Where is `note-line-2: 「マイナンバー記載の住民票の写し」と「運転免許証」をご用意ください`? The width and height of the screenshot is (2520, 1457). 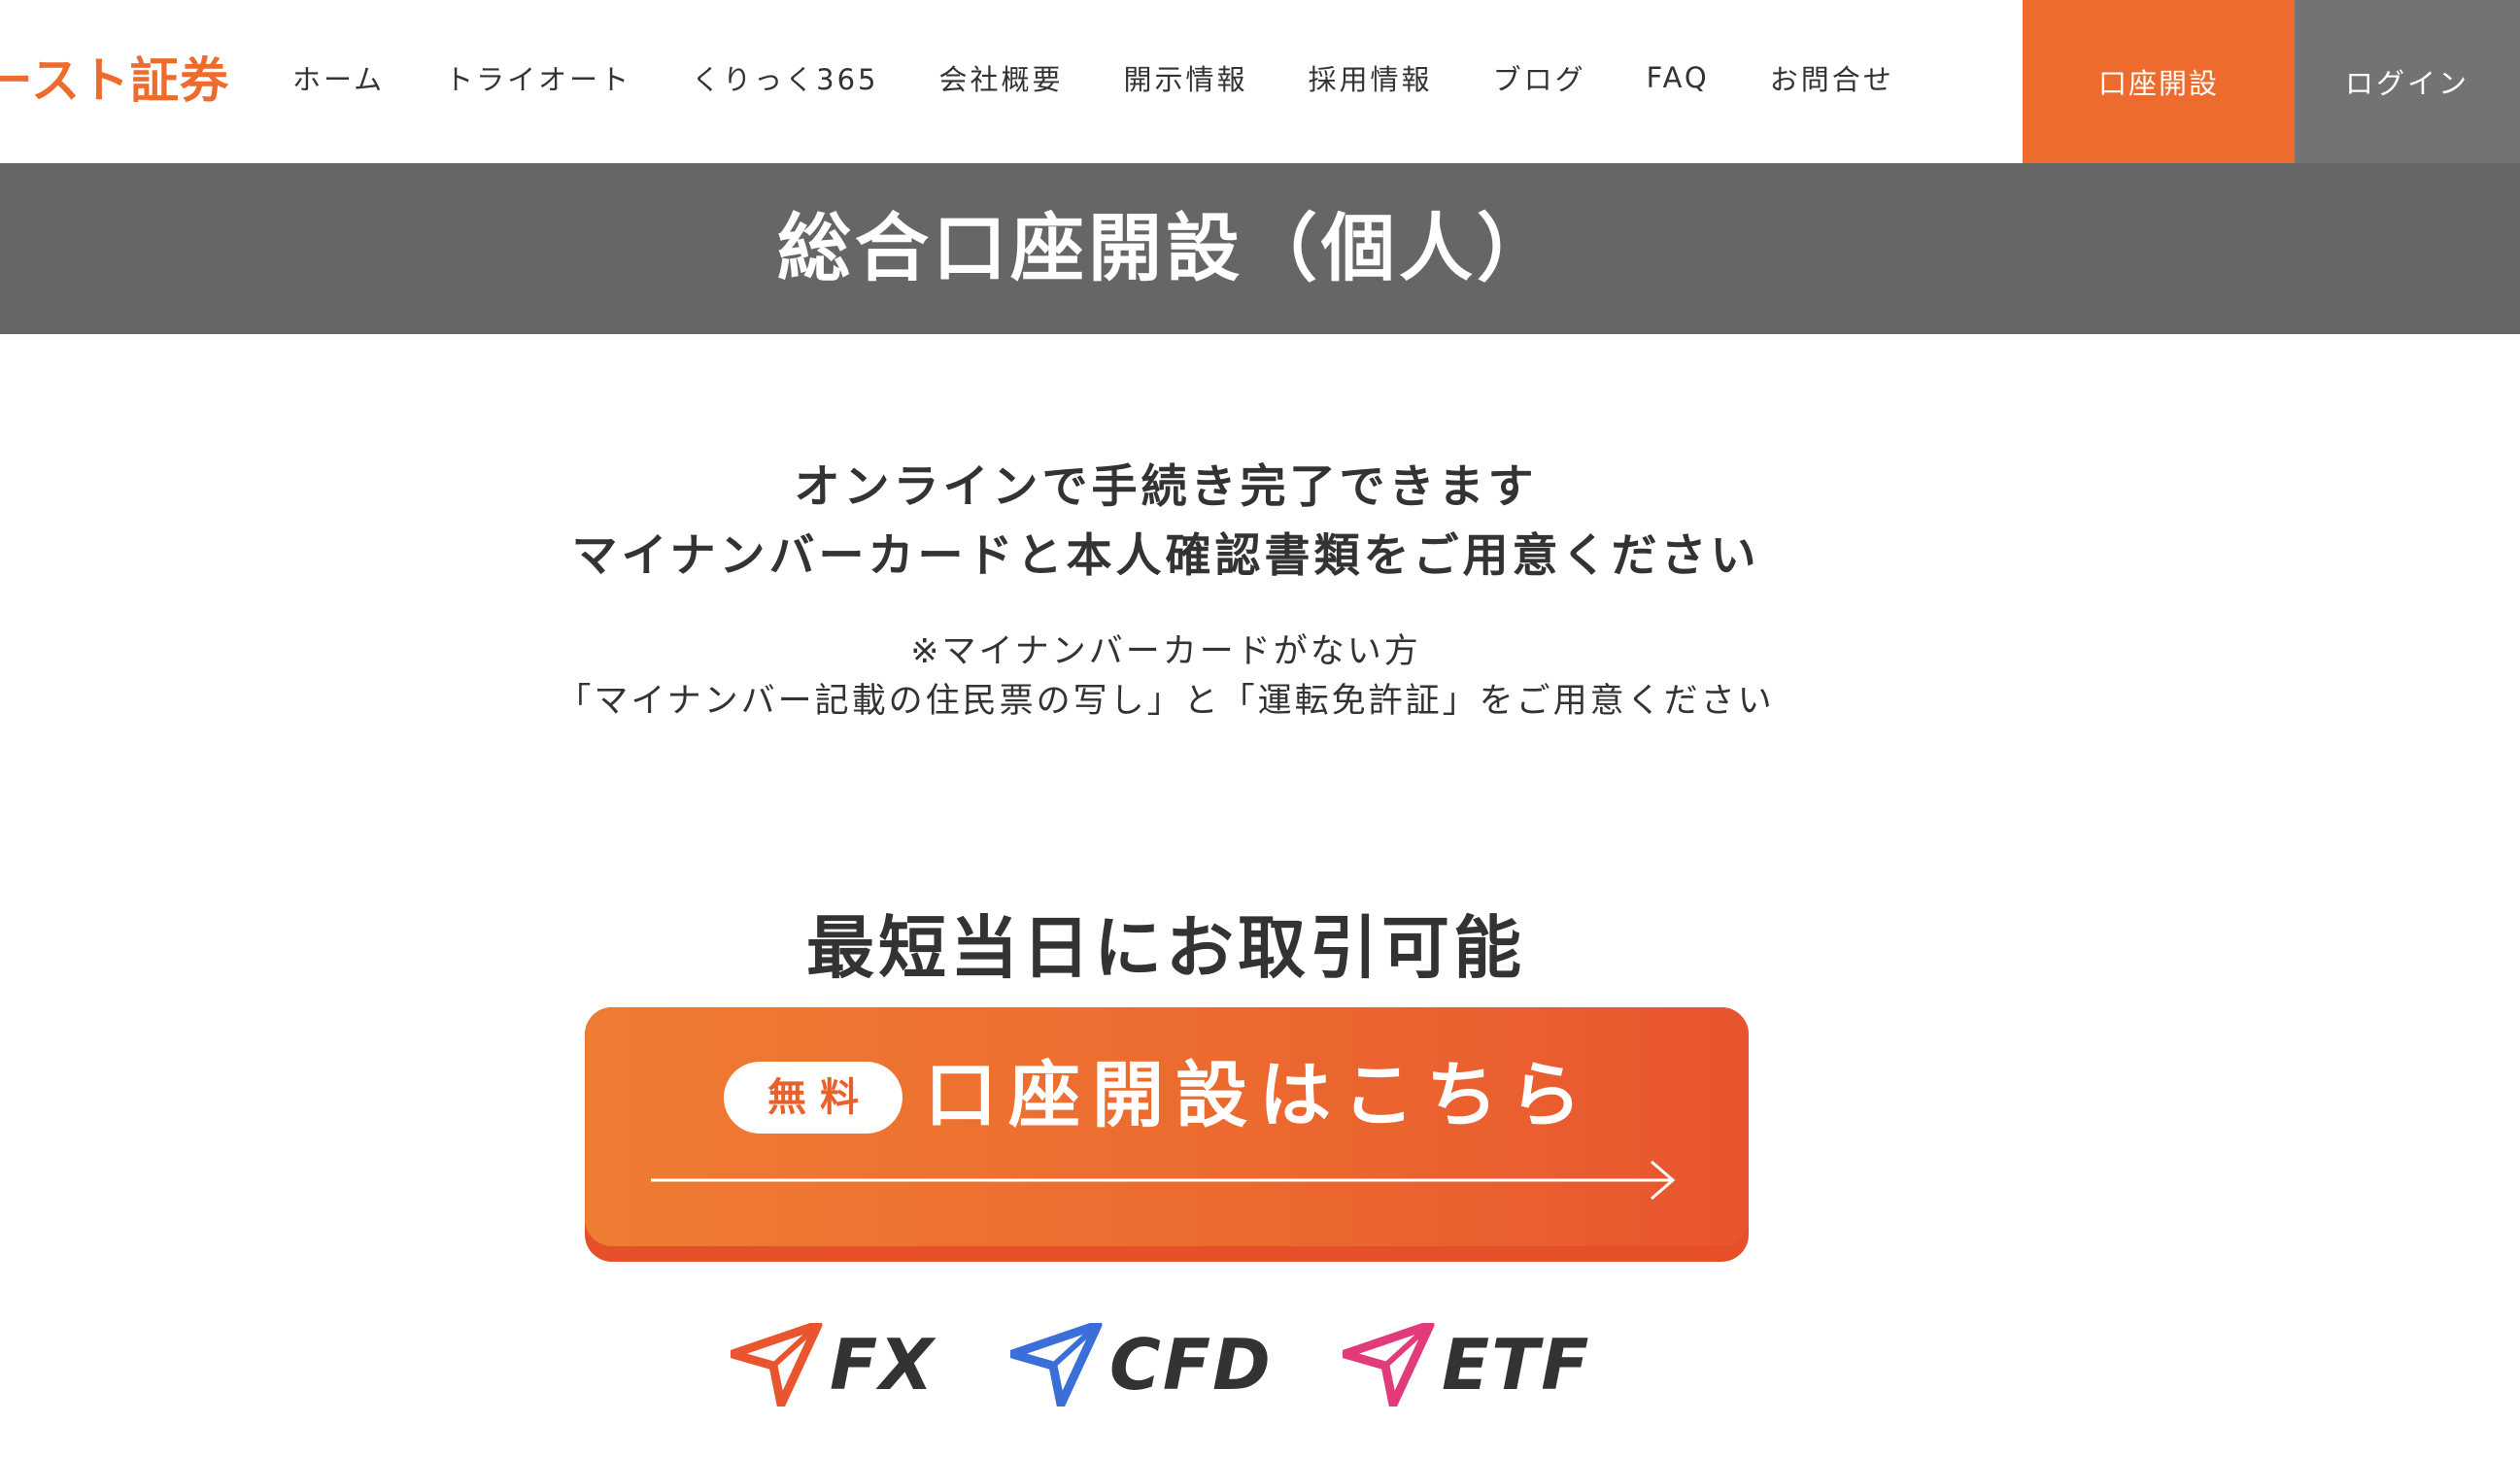
note-line-2: 「マイナンバー記載の住民票の写し」と「運転免許証」をご用意ください is located at coordinates (1166, 701).